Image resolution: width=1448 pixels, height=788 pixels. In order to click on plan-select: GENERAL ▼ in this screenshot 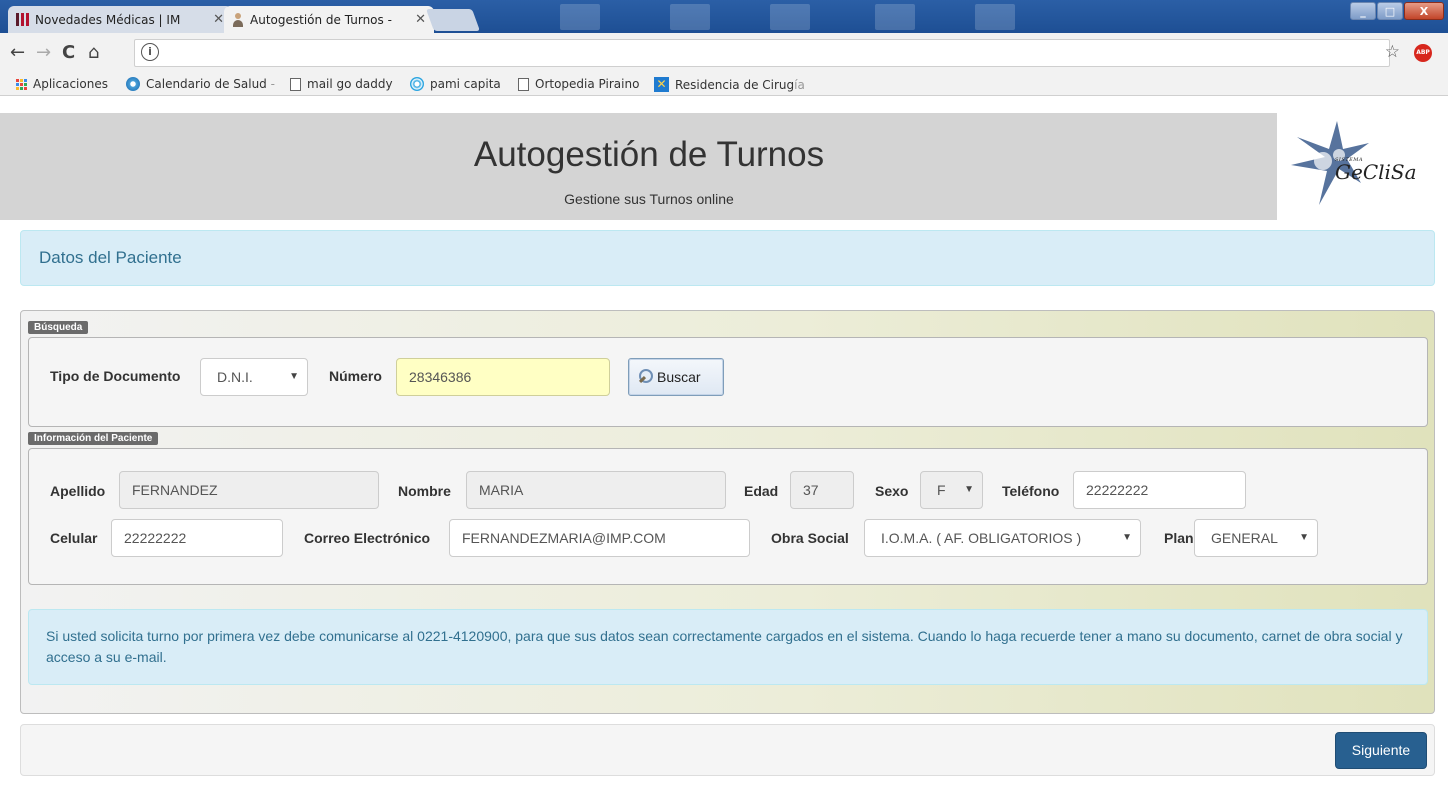, I will do `click(1256, 538)`.